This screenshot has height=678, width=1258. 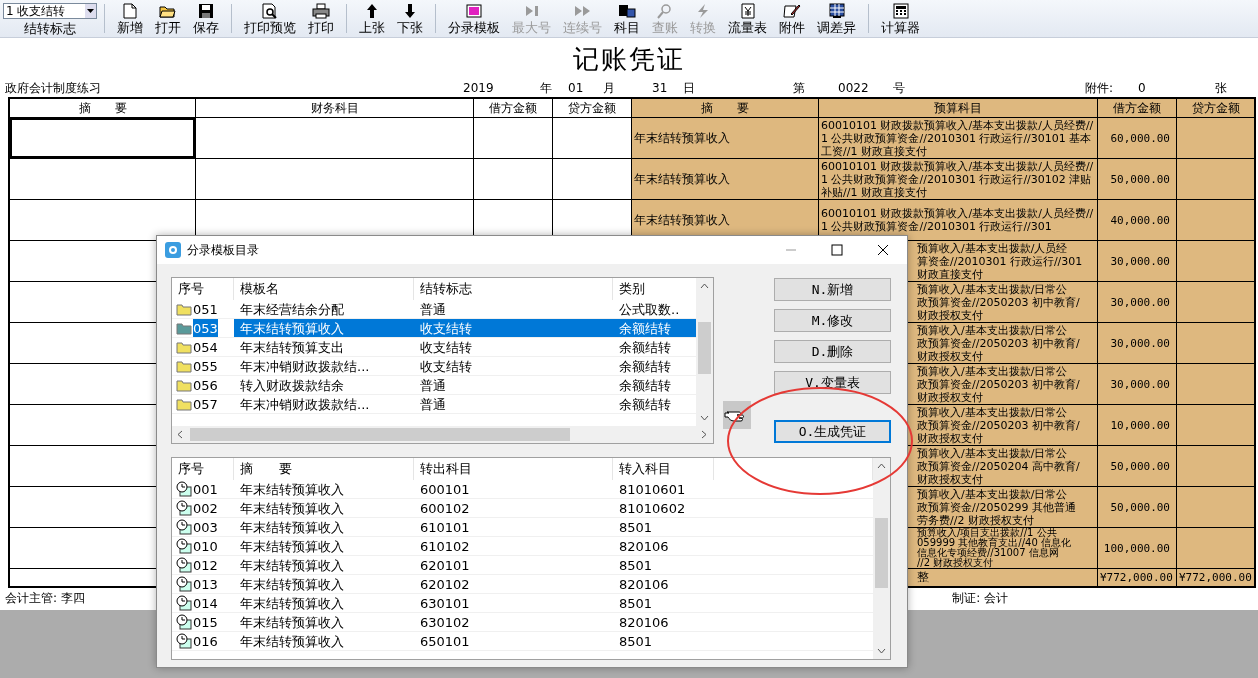 What do you see at coordinates (832, 431) in the screenshot?
I see `dialog-button: O.生成凭证` at bounding box center [832, 431].